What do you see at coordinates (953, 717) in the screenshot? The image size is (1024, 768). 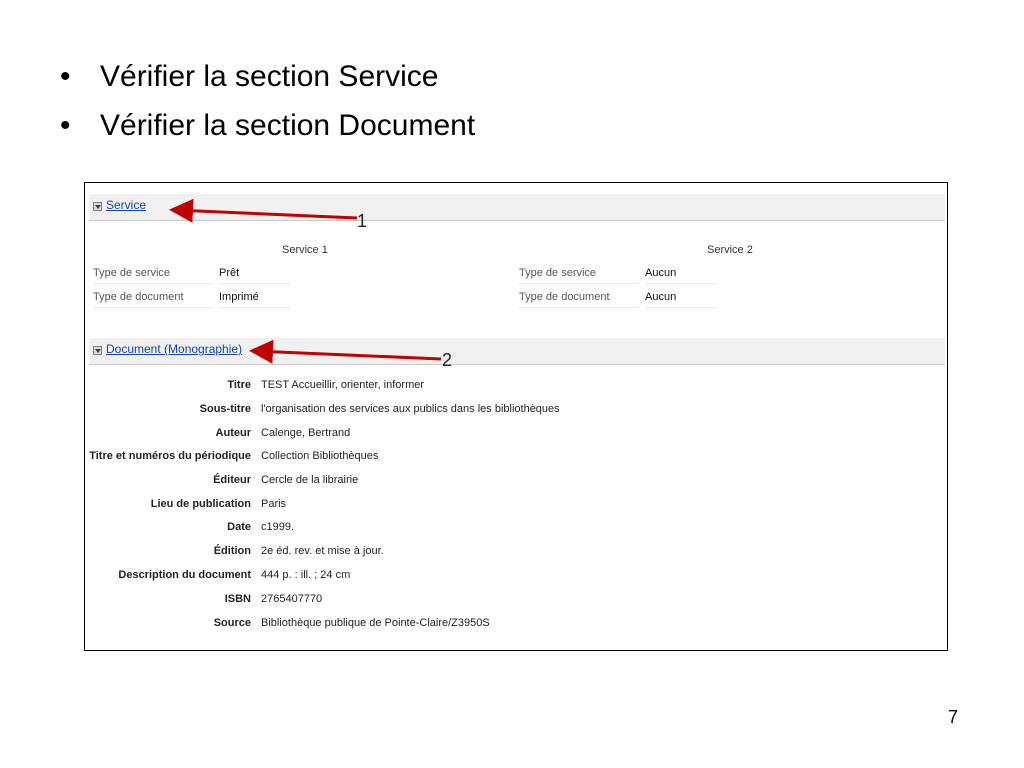 I see `page-number: 7` at bounding box center [953, 717].